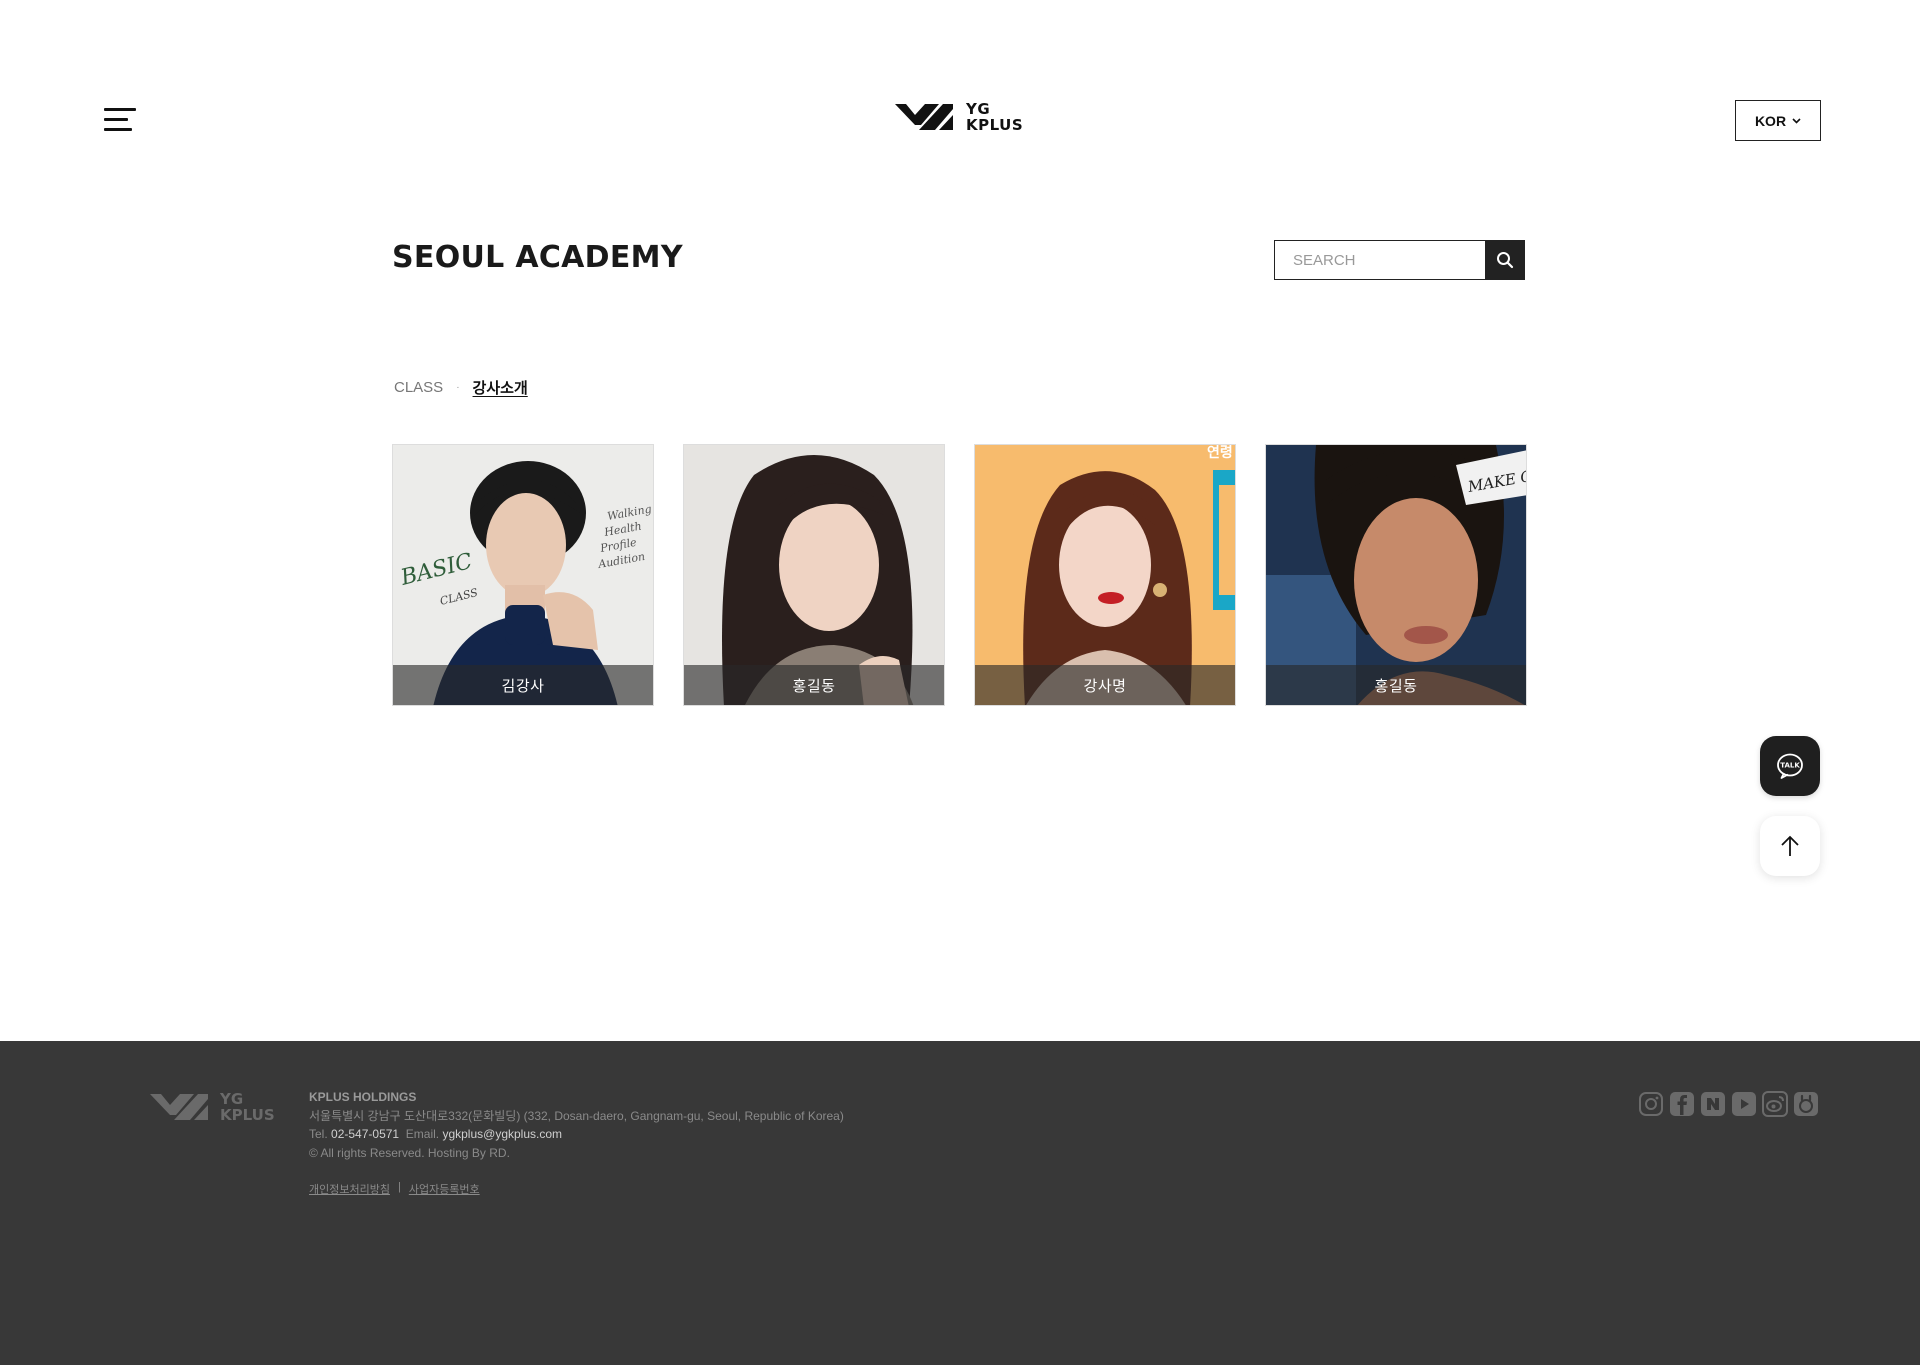 This screenshot has height=1365, width=1920. Describe the element at coordinates (537, 257) in the screenshot. I see `page-title: SEOUL ACADEMY` at that location.